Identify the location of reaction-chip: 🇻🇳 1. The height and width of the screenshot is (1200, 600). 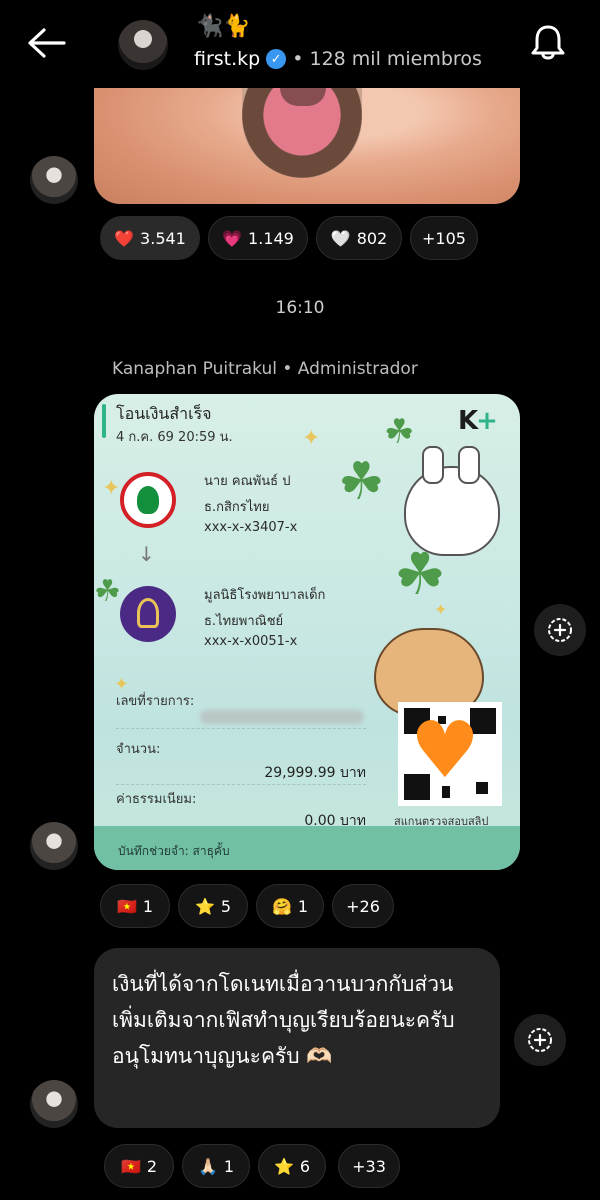
(135, 906).